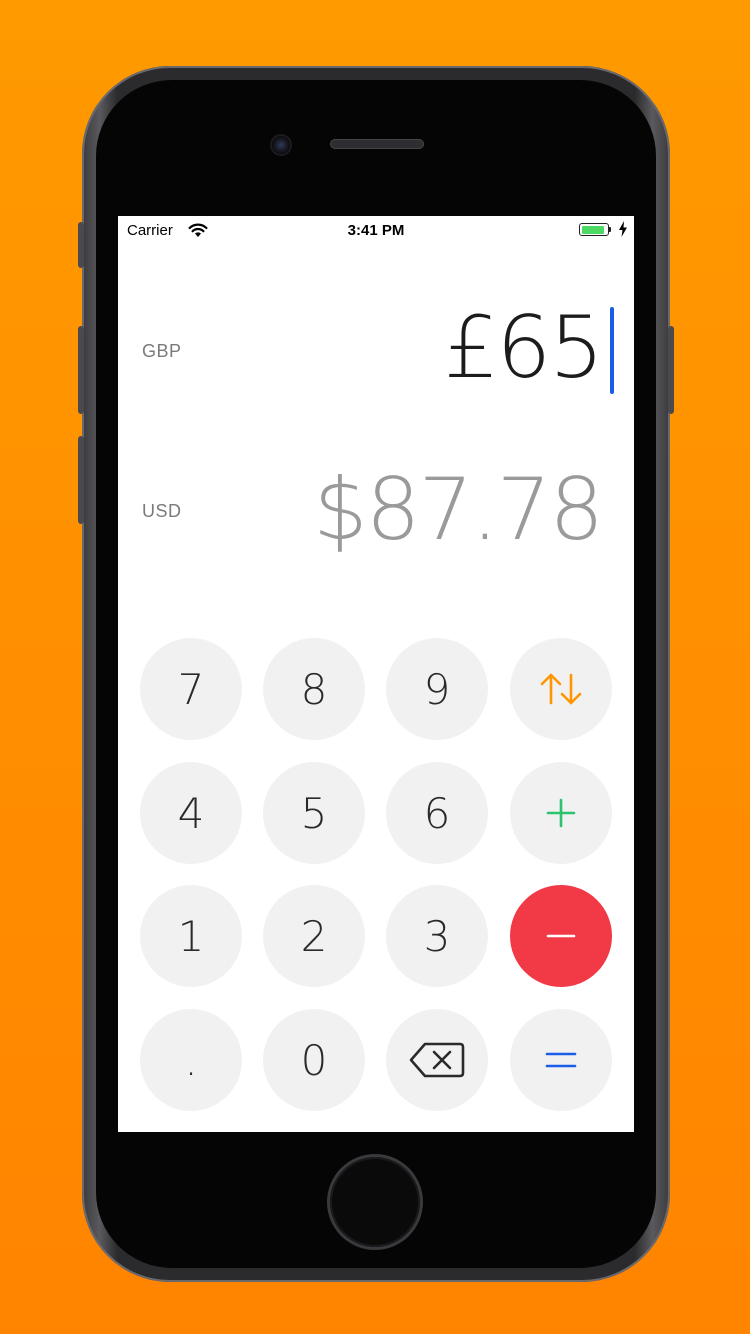 The image size is (750, 1334). I want to click on battery-nub, so click(610, 229).